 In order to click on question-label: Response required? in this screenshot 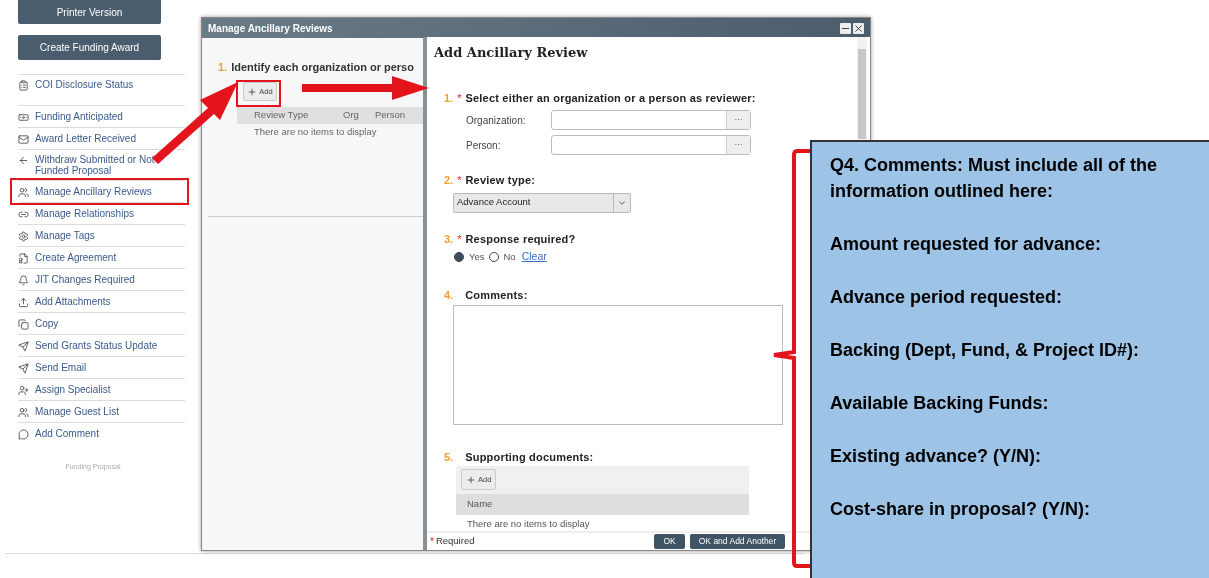, I will do `click(520, 239)`.